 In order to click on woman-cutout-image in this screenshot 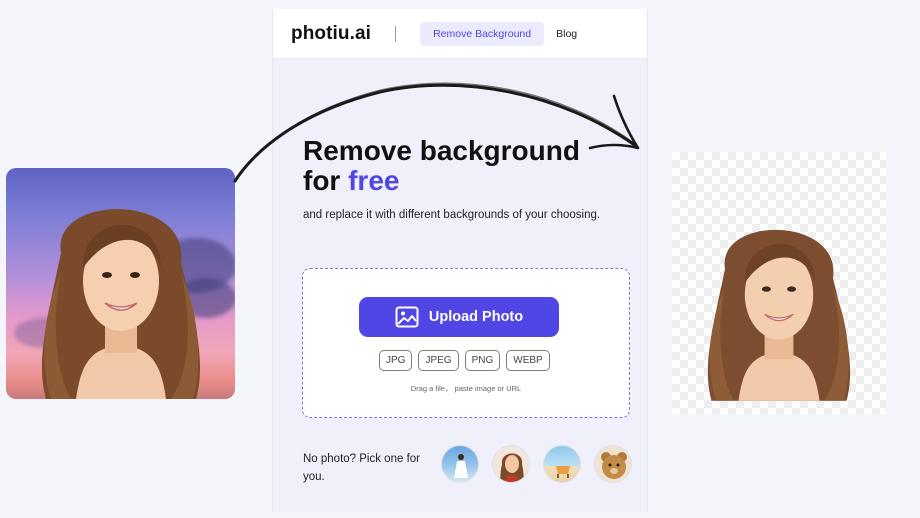, I will do `click(779, 315)`.